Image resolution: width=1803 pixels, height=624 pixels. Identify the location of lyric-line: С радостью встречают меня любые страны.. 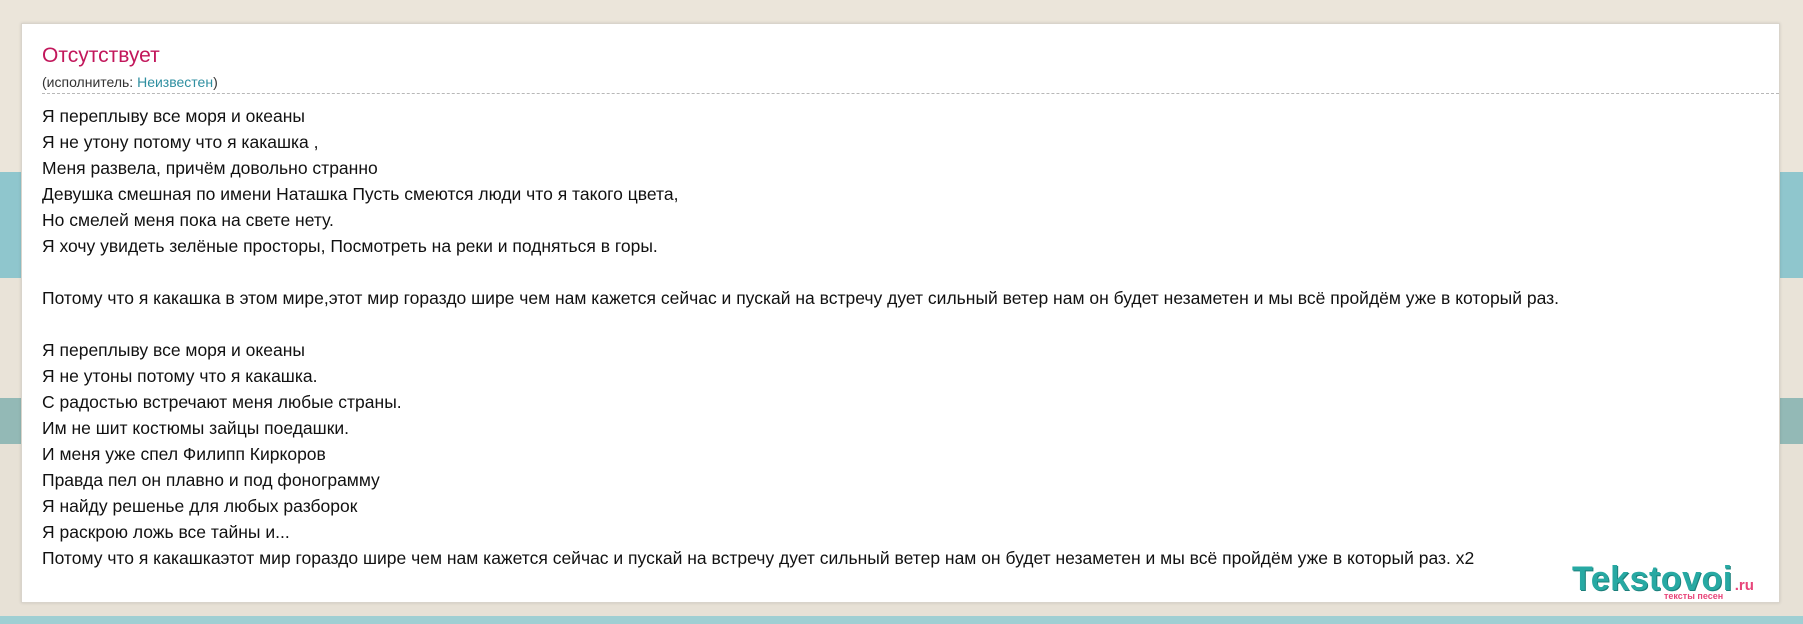
(222, 402).